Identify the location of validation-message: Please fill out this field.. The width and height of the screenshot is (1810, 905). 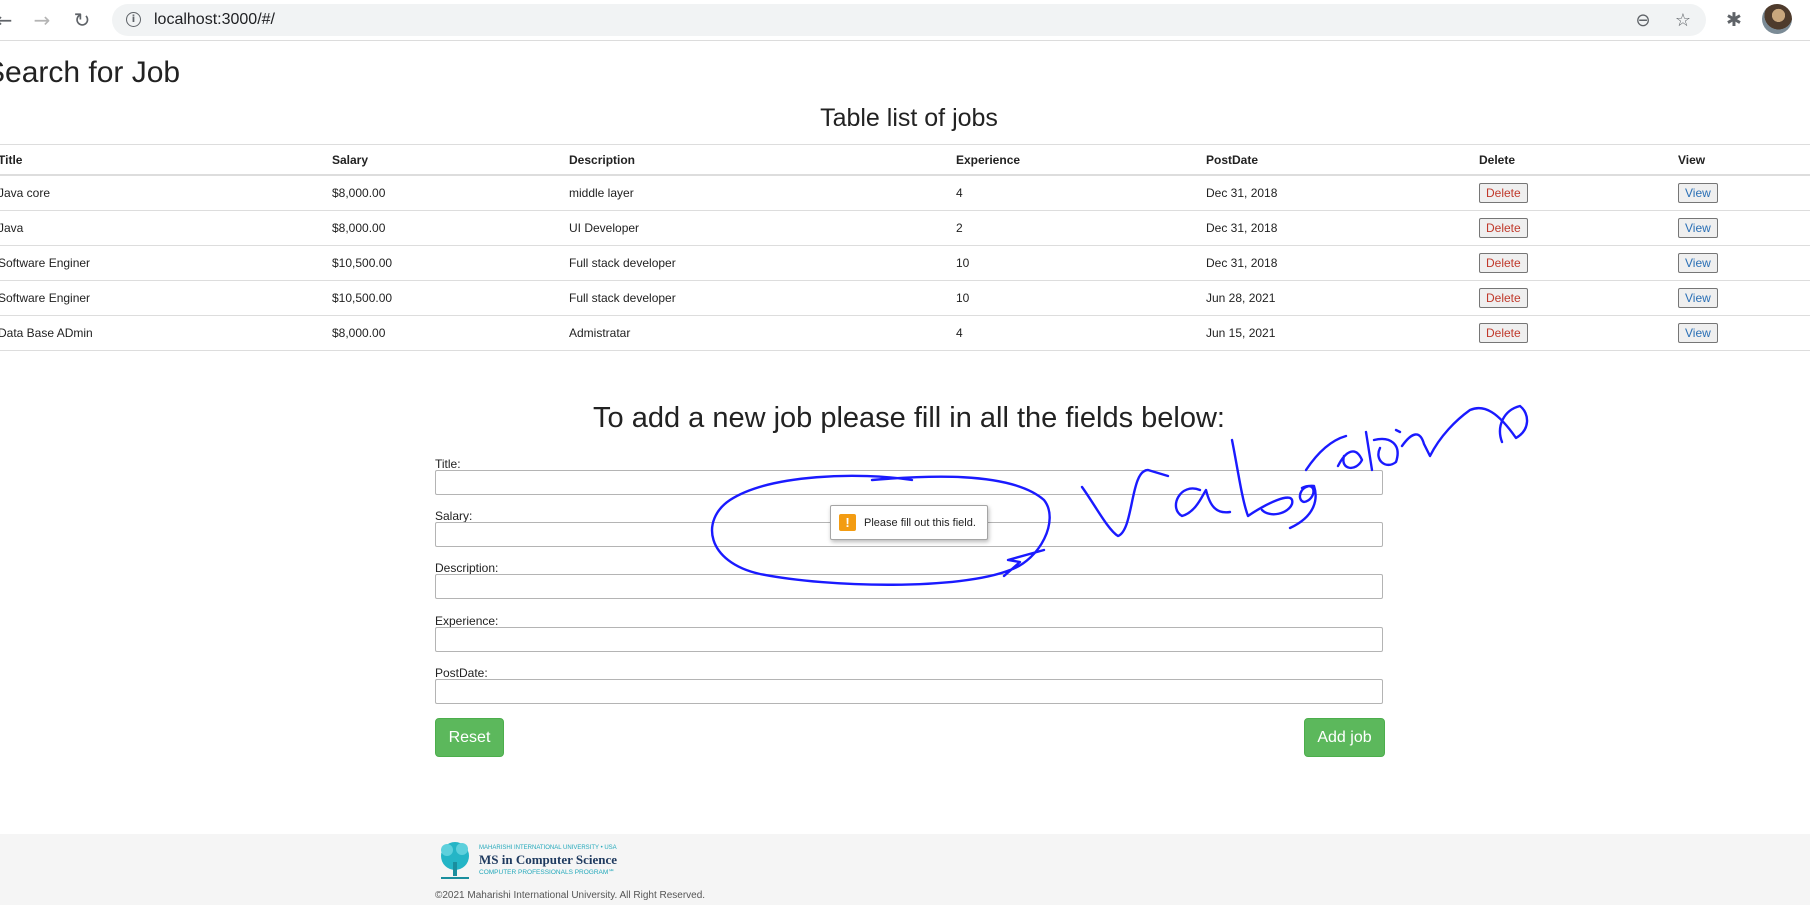
(920, 523).